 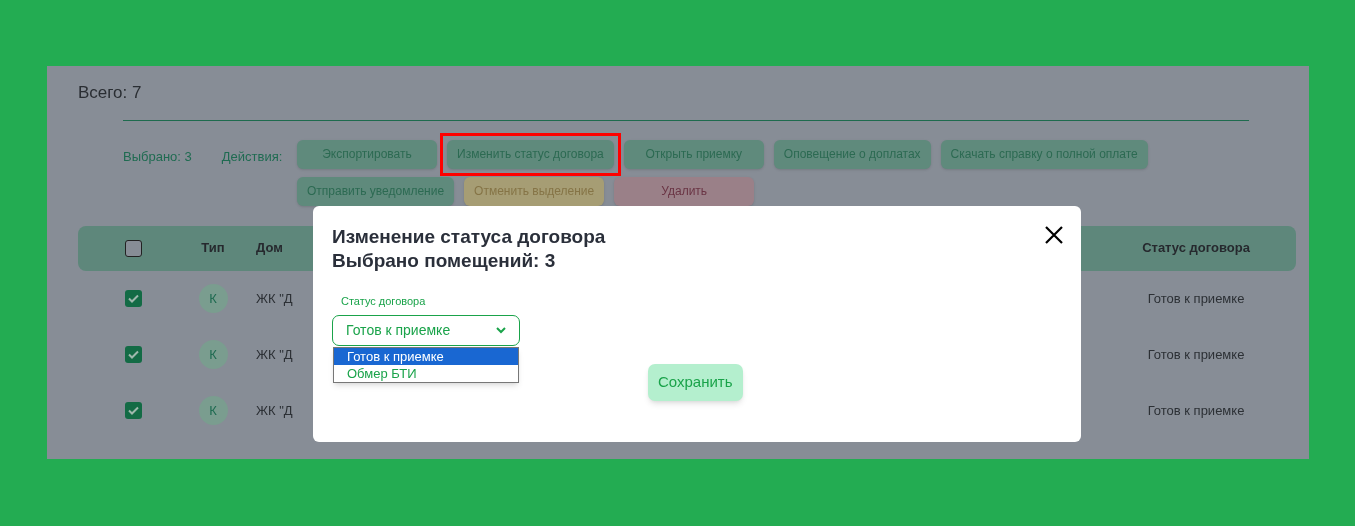 What do you see at coordinates (252, 156) in the screenshot?
I see `actions-label: Действия:` at bounding box center [252, 156].